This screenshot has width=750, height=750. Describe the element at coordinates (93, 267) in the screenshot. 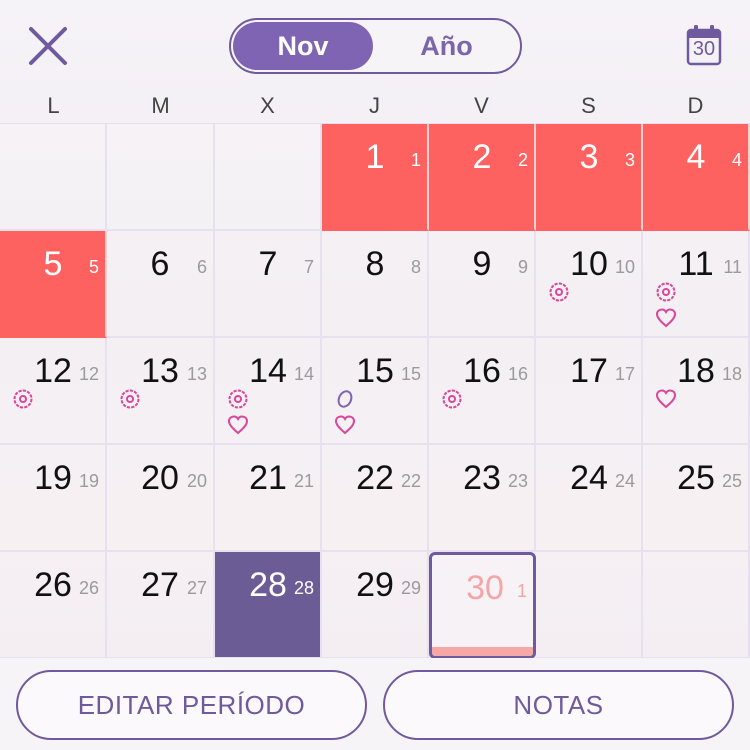

I see `cycle-day-number: 5` at that location.